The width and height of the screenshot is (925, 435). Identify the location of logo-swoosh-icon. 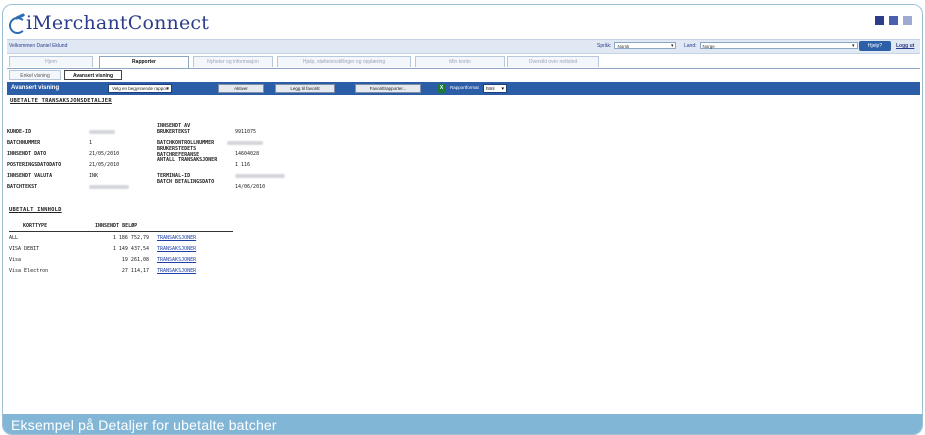
(17, 24).